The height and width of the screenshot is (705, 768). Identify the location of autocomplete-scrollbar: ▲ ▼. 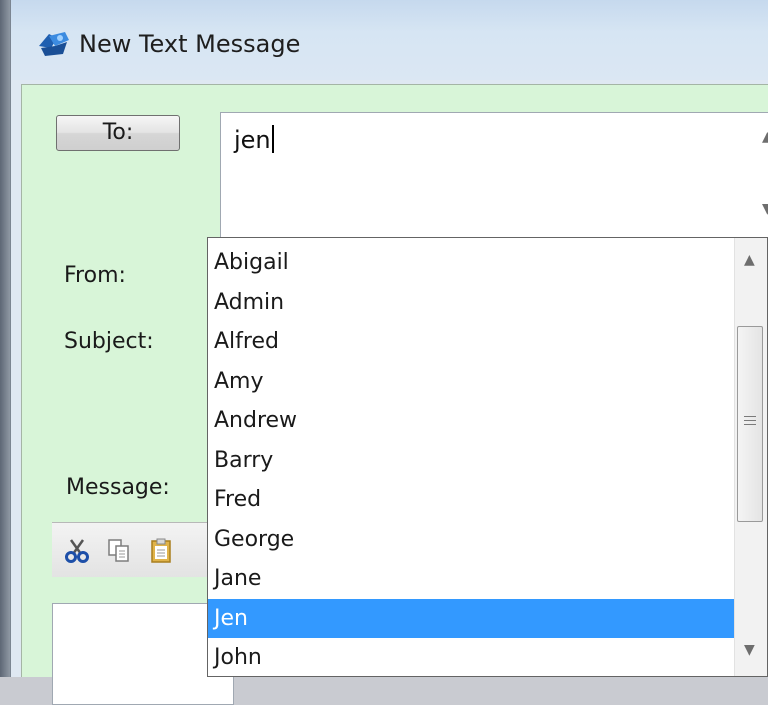
(750, 457).